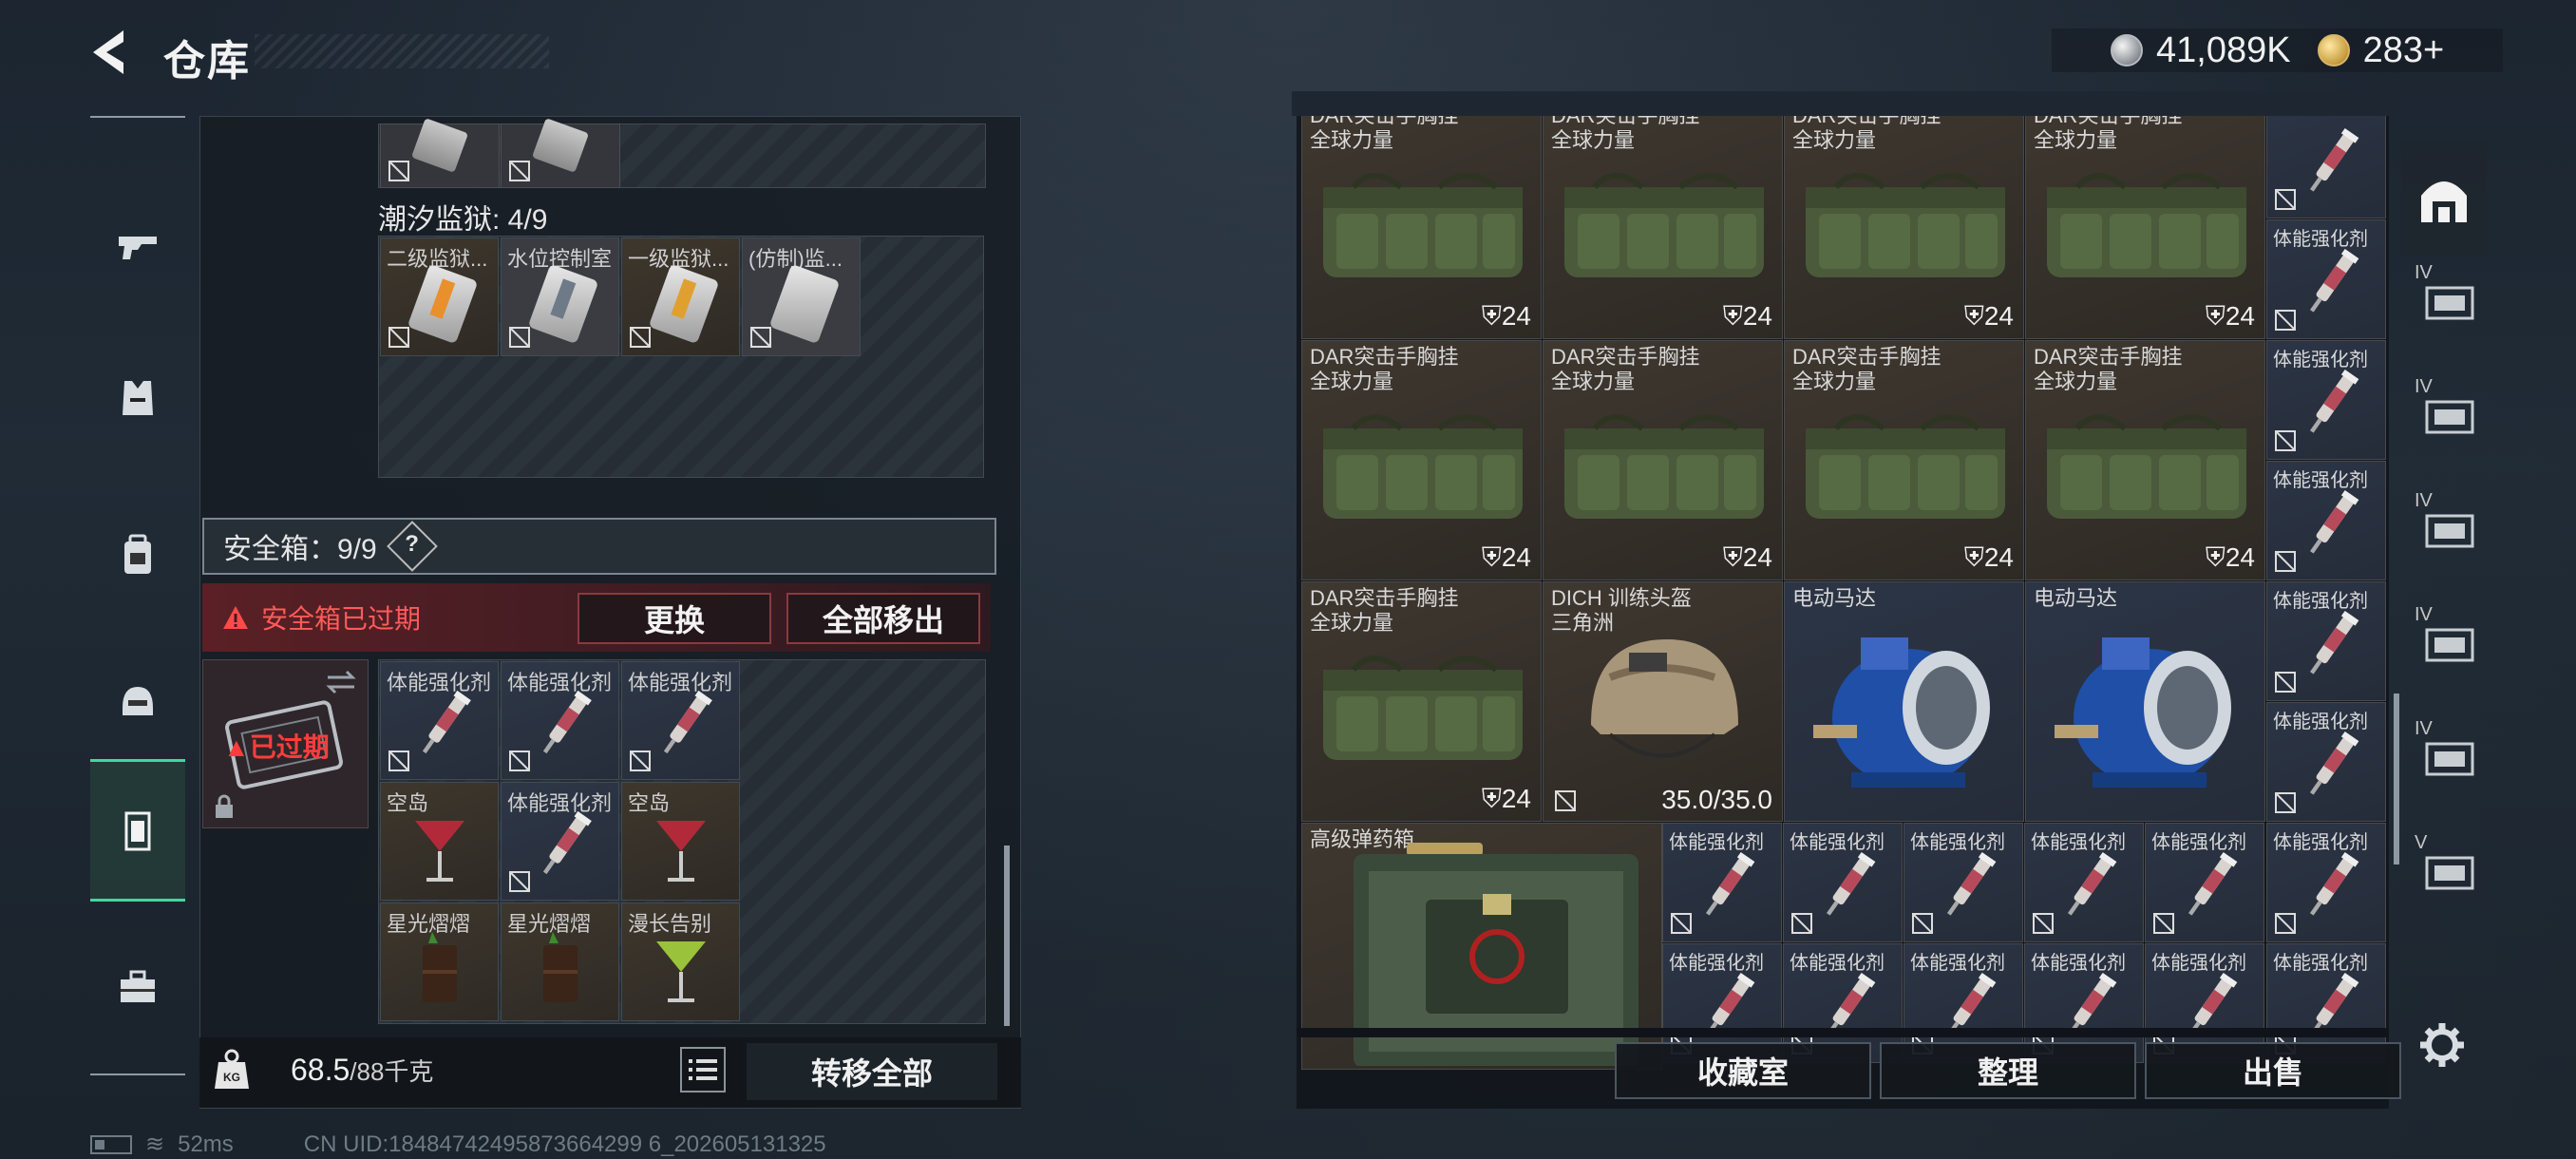  Describe the element at coordinates (1743, 1070) in the screenshot. I see `collection-room-button: 收藏室` at that location.